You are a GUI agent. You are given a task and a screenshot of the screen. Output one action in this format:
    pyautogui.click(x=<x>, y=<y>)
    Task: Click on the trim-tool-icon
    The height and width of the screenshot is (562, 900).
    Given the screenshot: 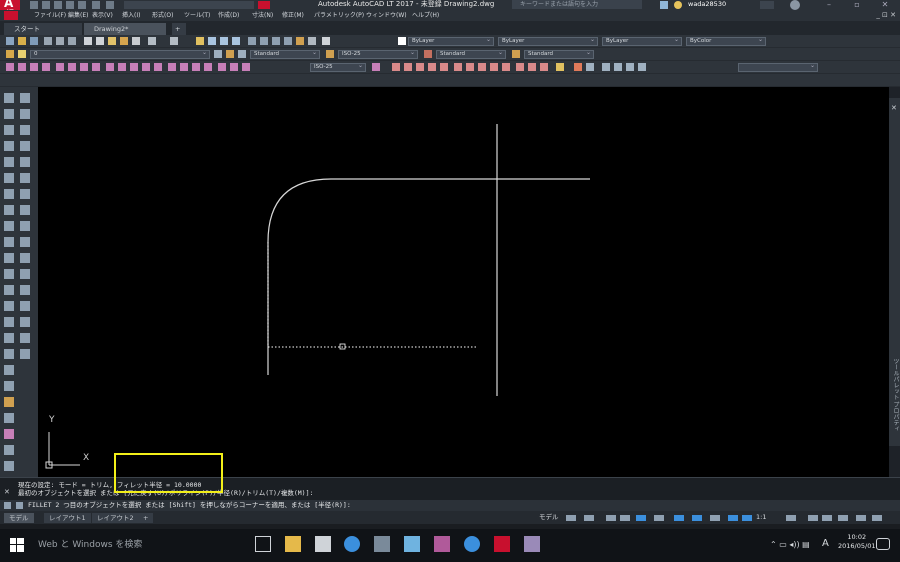 What is the action you would take?
    pyautogui.click(x=25, y=306)
    